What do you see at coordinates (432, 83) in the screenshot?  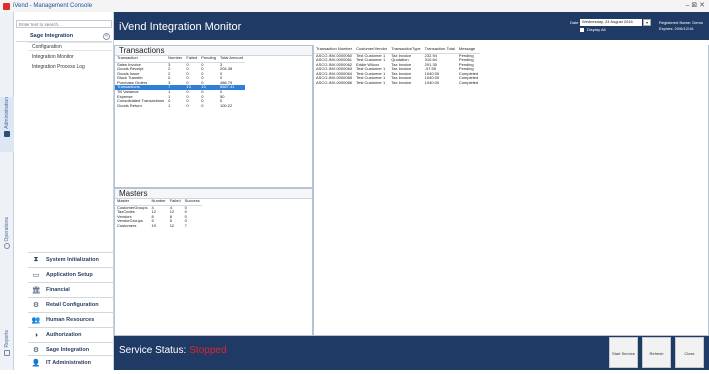 I see `table-cell: 1040.00` at bounding box center [432, 83].